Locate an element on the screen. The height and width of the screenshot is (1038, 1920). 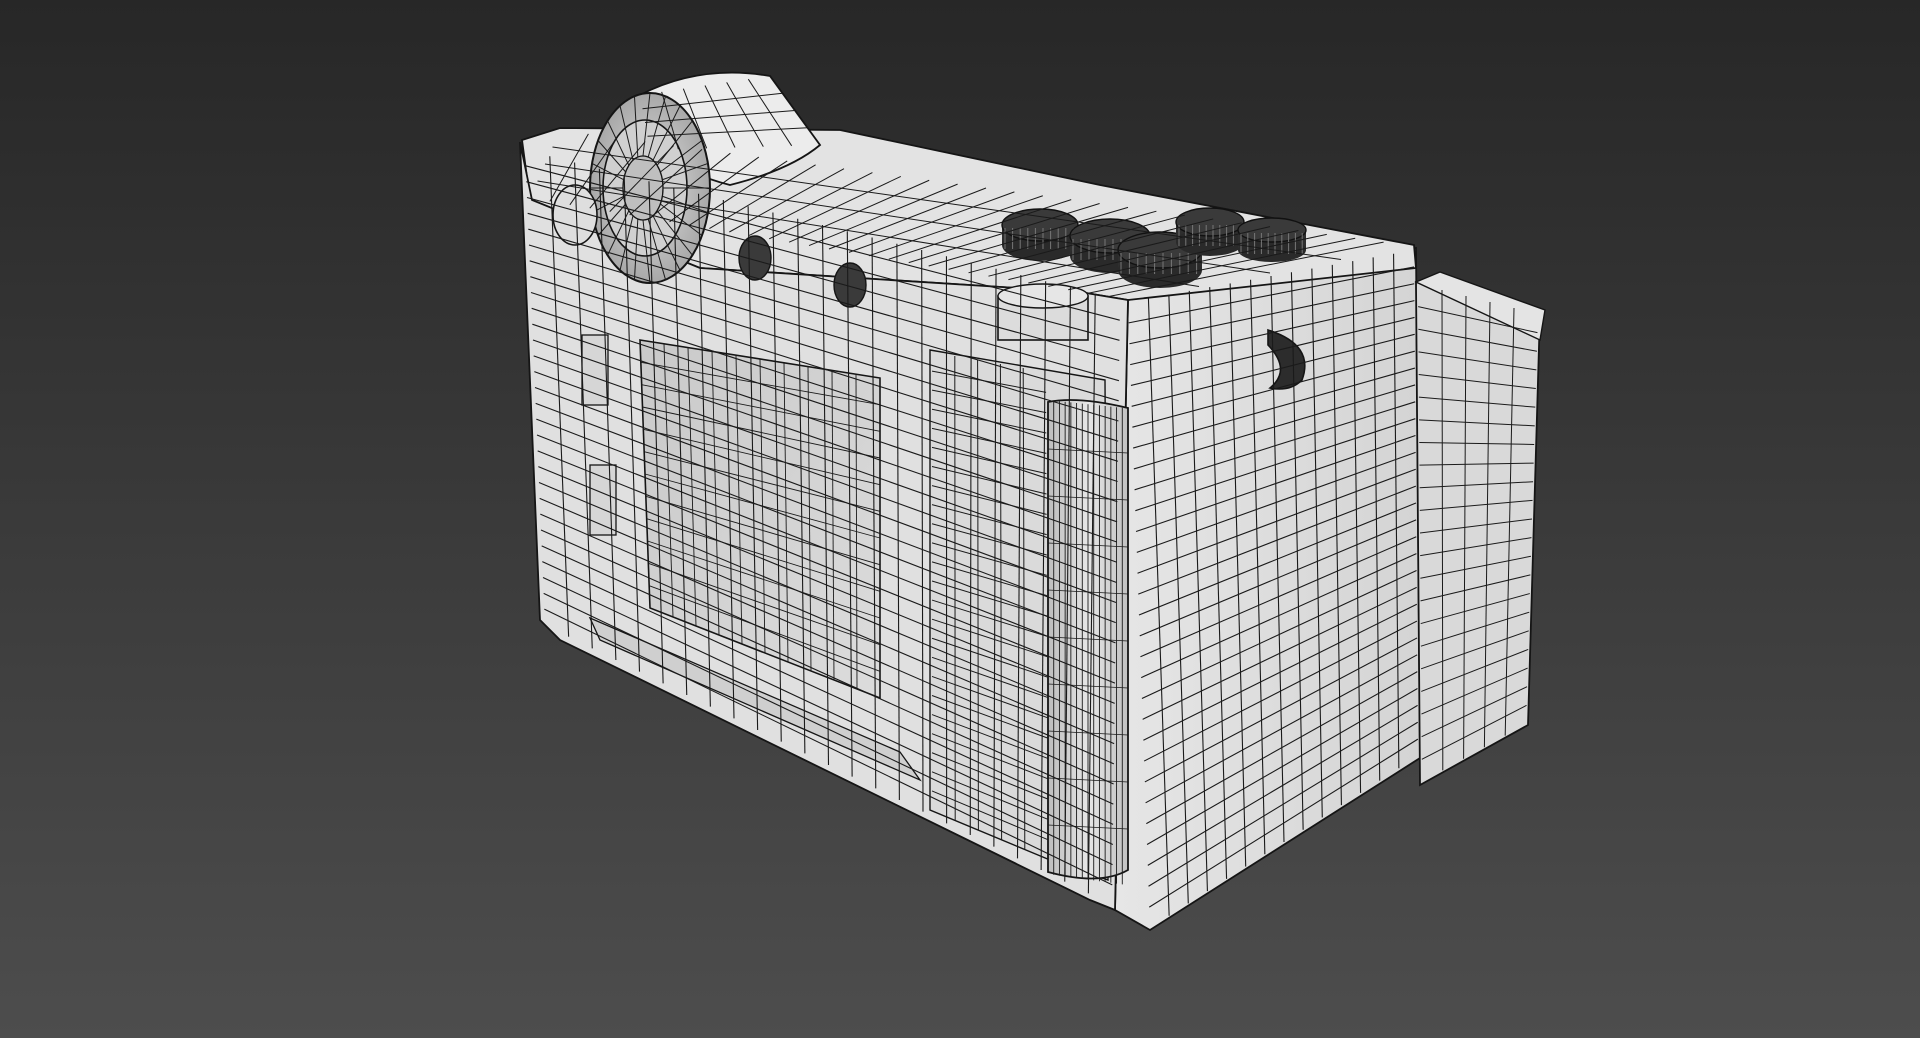
side-button-lower is located at coordinates (603, 500).